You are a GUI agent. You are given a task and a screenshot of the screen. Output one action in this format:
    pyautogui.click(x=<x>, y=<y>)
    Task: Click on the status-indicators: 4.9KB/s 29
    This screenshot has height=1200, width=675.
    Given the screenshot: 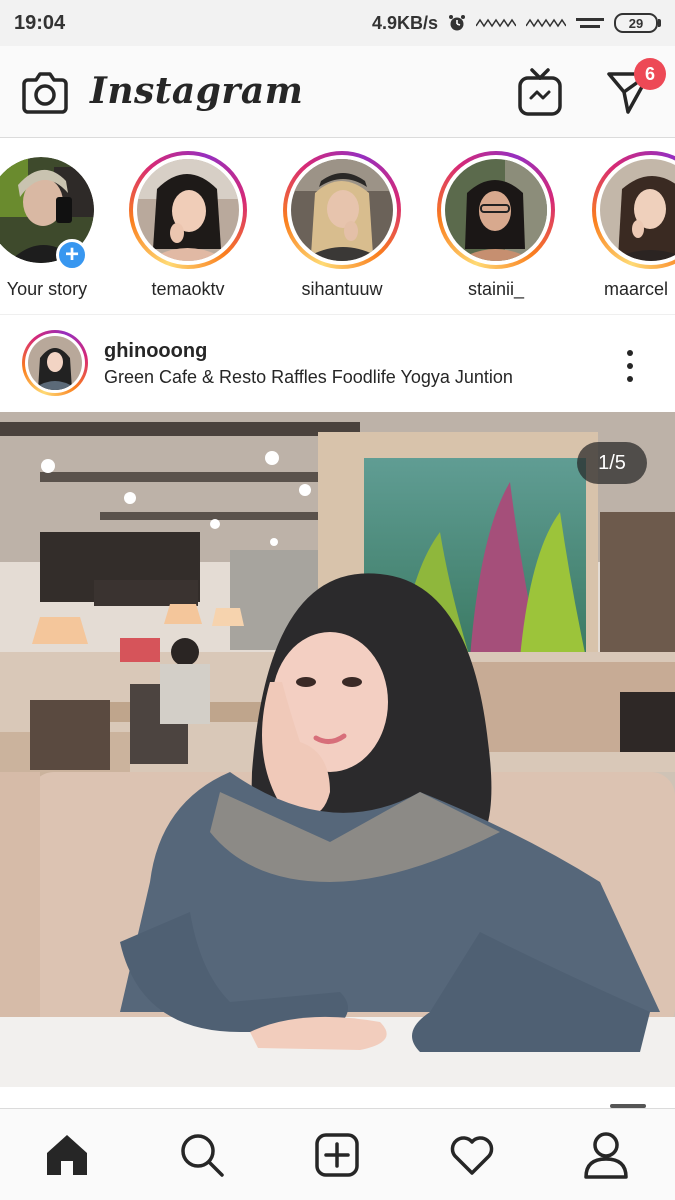 What is the action you would take?
    pyautogui.click(x=516, y=23)
    